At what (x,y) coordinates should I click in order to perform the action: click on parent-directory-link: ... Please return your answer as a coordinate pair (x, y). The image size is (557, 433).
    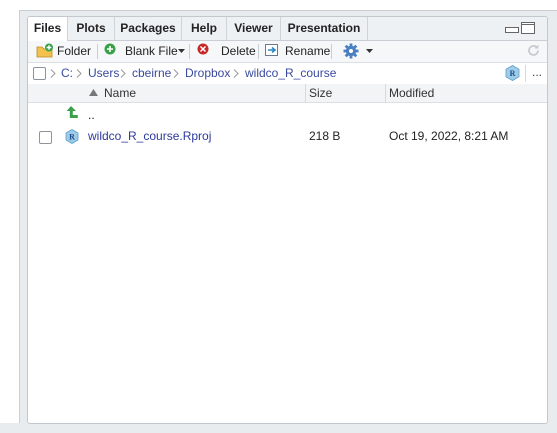
    Looking at the image, I should click on (91, 115).